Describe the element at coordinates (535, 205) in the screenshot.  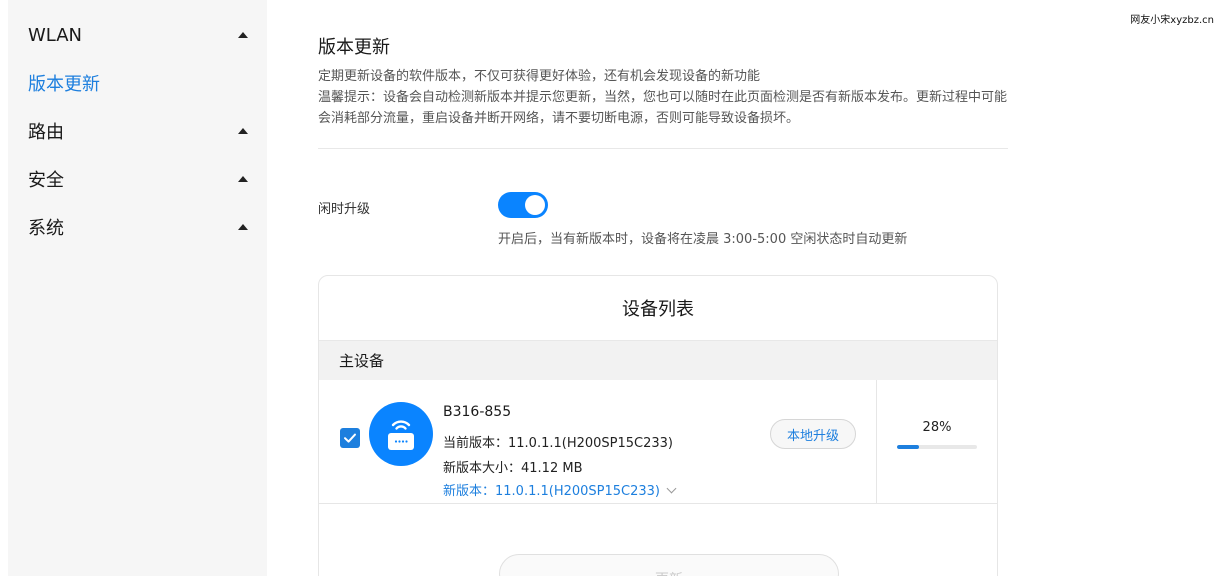
I see `toggle-knob` at that location.